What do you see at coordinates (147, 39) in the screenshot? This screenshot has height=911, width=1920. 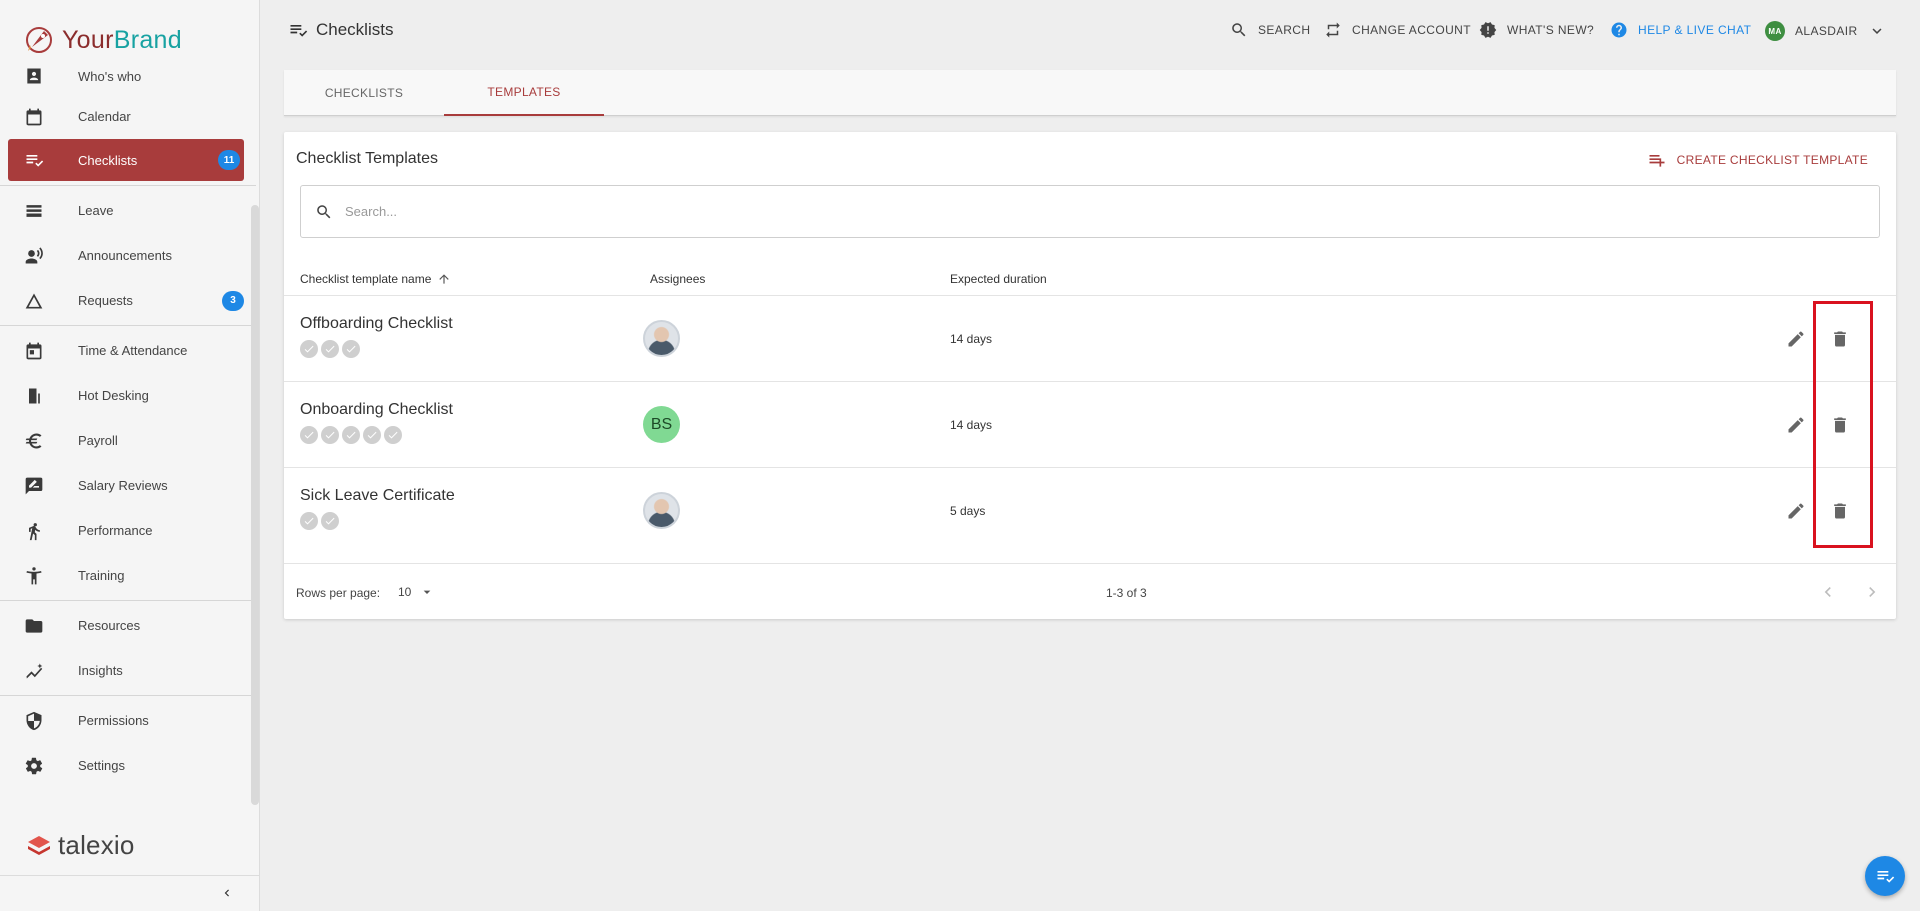 I see `brand-brand: Brand` at bounding box center [147, 39].